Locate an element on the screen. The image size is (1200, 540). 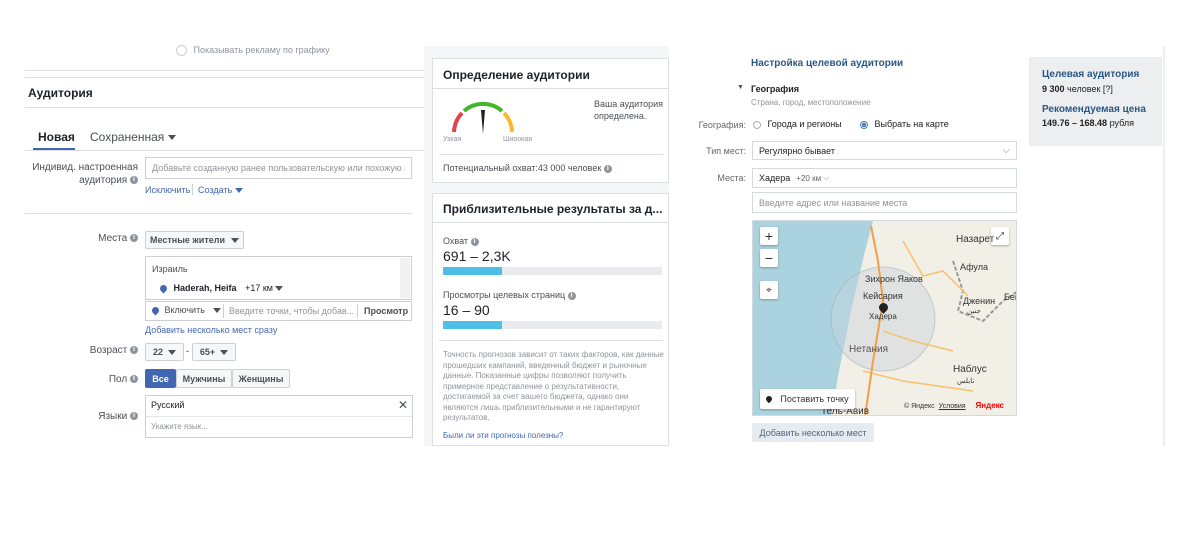
map-label-nablus-ar: نابلس is located at coordinates (966, 381).